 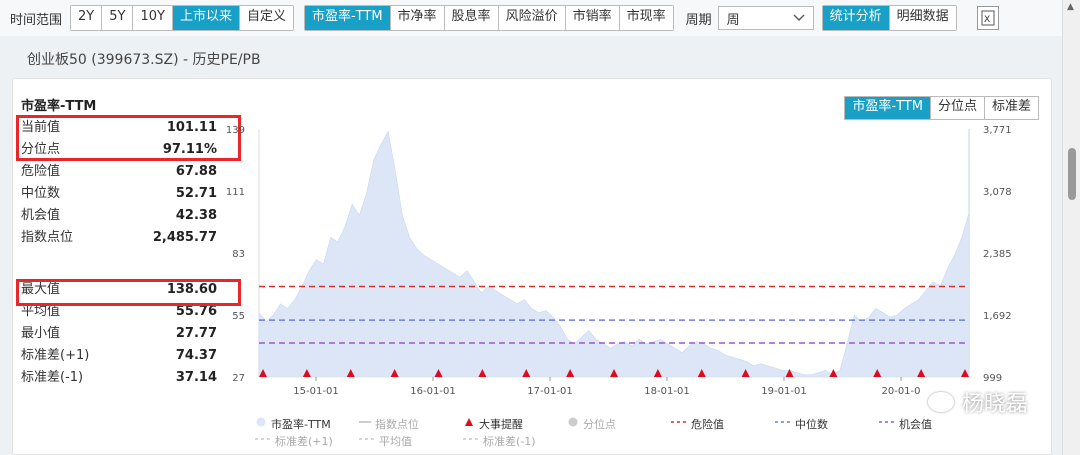 What do you see at coordinates (235, 192) in the screenshot?
I see `y-left-tick-label: 111` at bounding box center [235, 192].